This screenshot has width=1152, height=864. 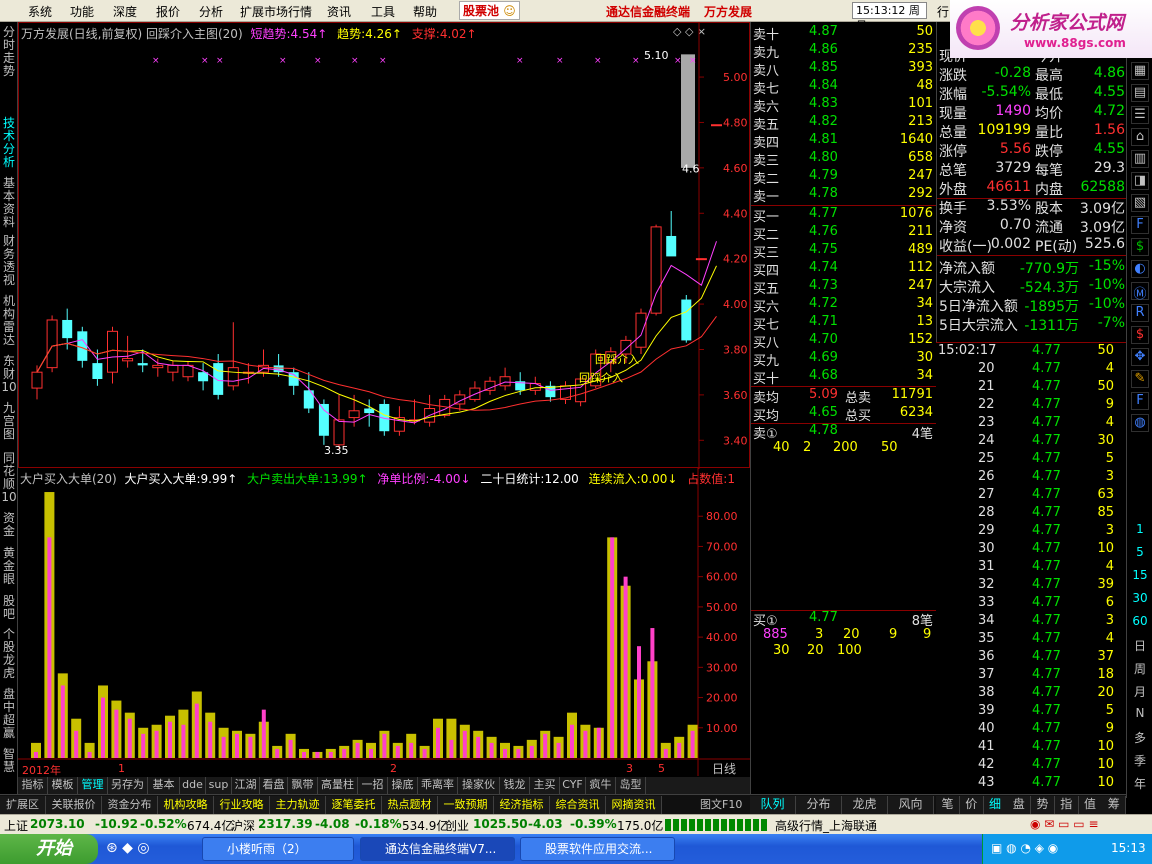 What do you see at coordinates (819, 805) in the screenshot?
I see `order-book-tab: 分布` at bounding box center [819, 805].